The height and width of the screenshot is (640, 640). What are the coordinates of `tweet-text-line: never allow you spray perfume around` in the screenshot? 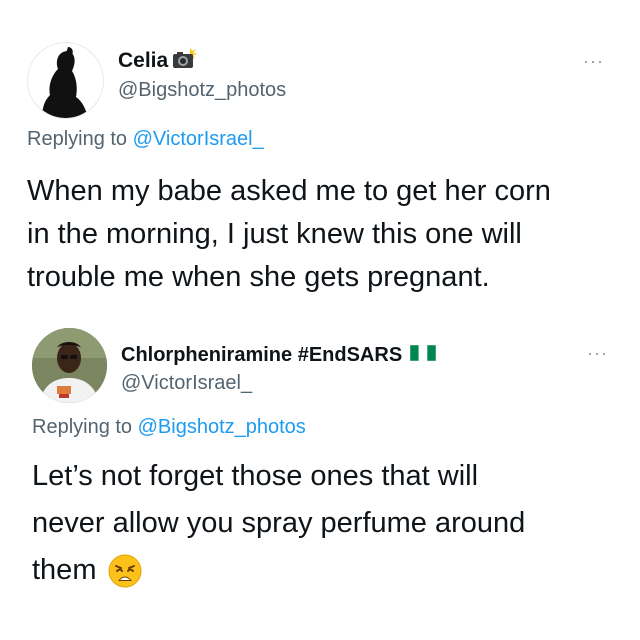 It's located at (279, 523).